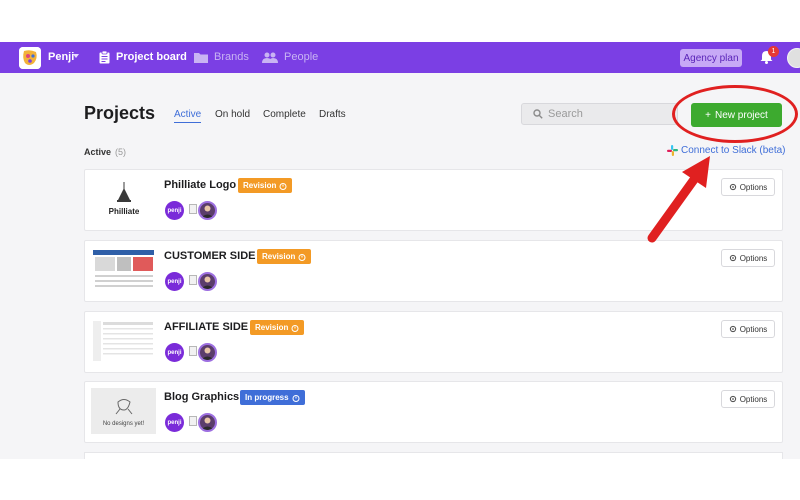 The width and height of the screenshot is (800, 500). I want to click on status-badge: In progress, so click(272, 397).